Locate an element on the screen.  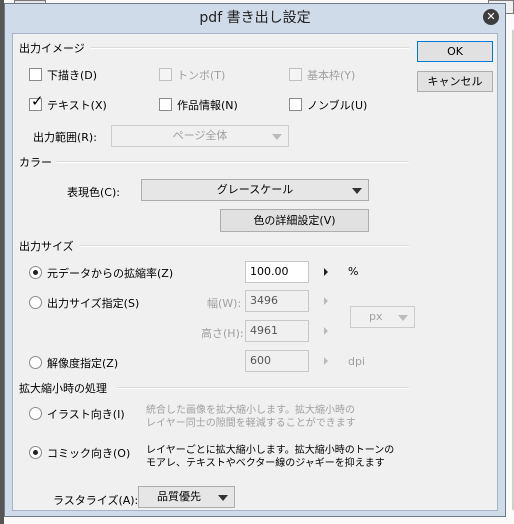
cancel-button: キャンセル is located at coordinates (455, 81).